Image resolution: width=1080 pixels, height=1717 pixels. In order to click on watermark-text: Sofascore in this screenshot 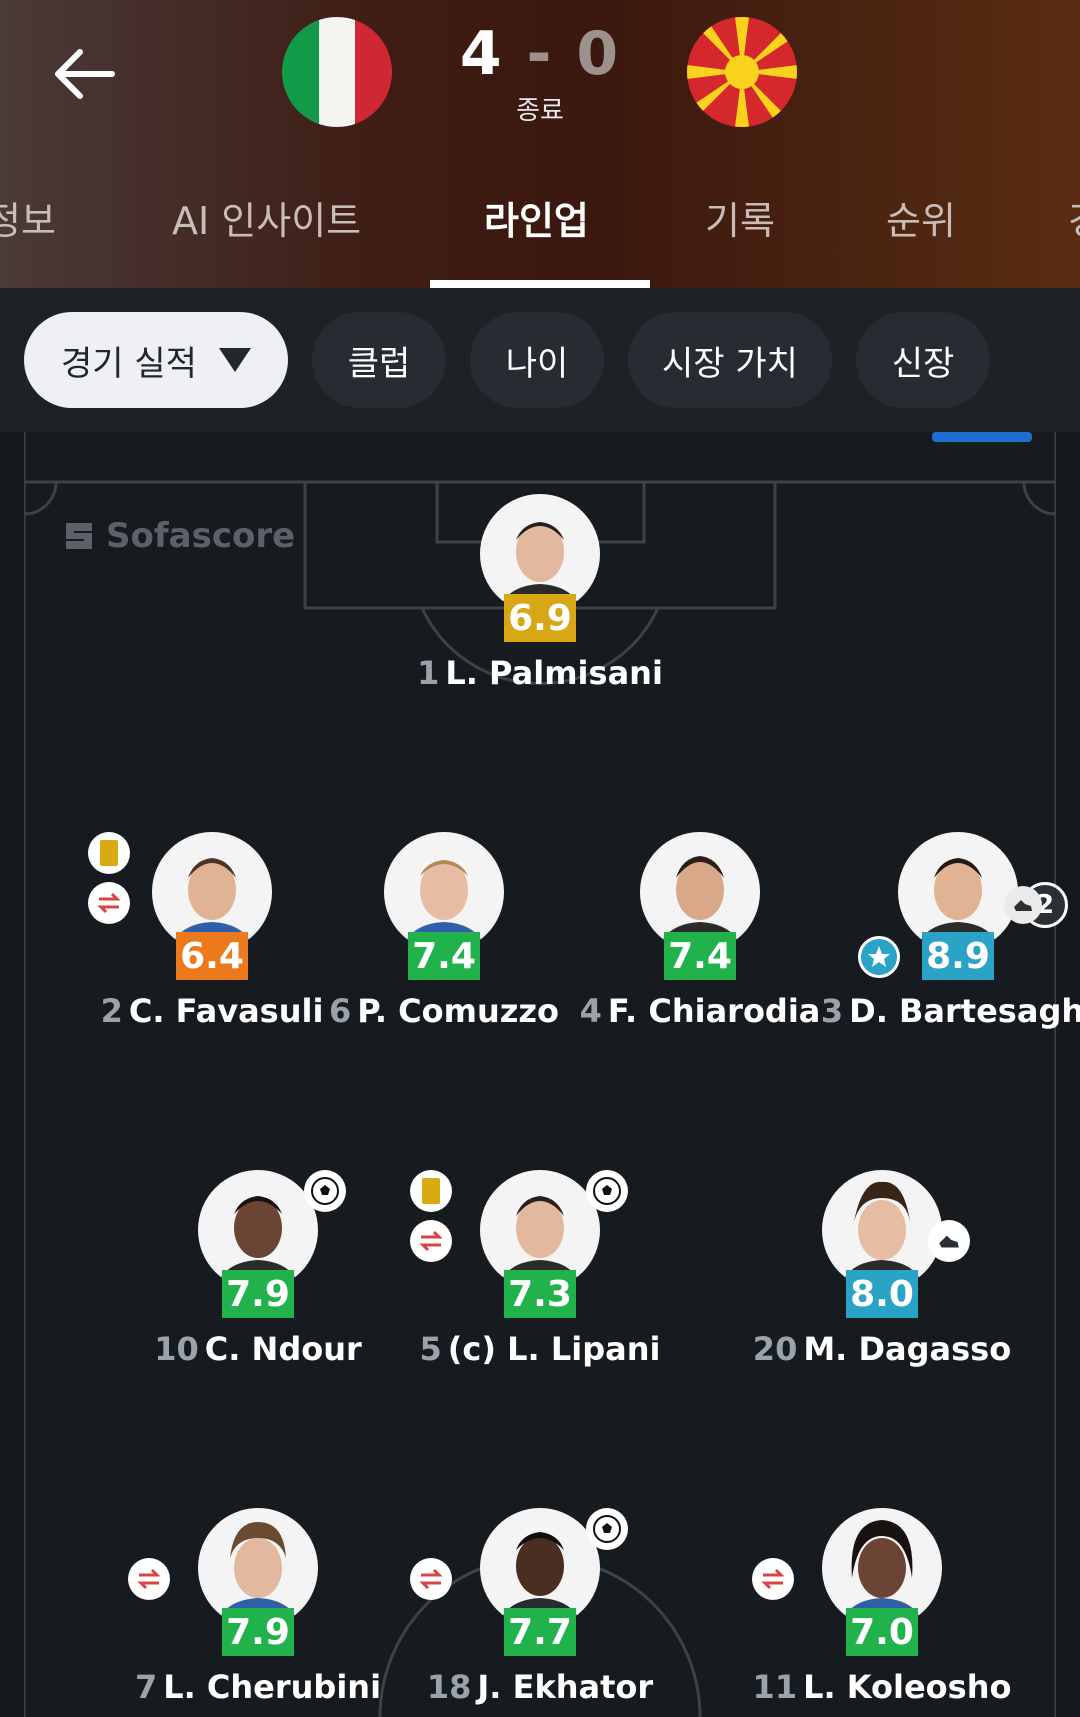, I will do `click(201, 536)`.